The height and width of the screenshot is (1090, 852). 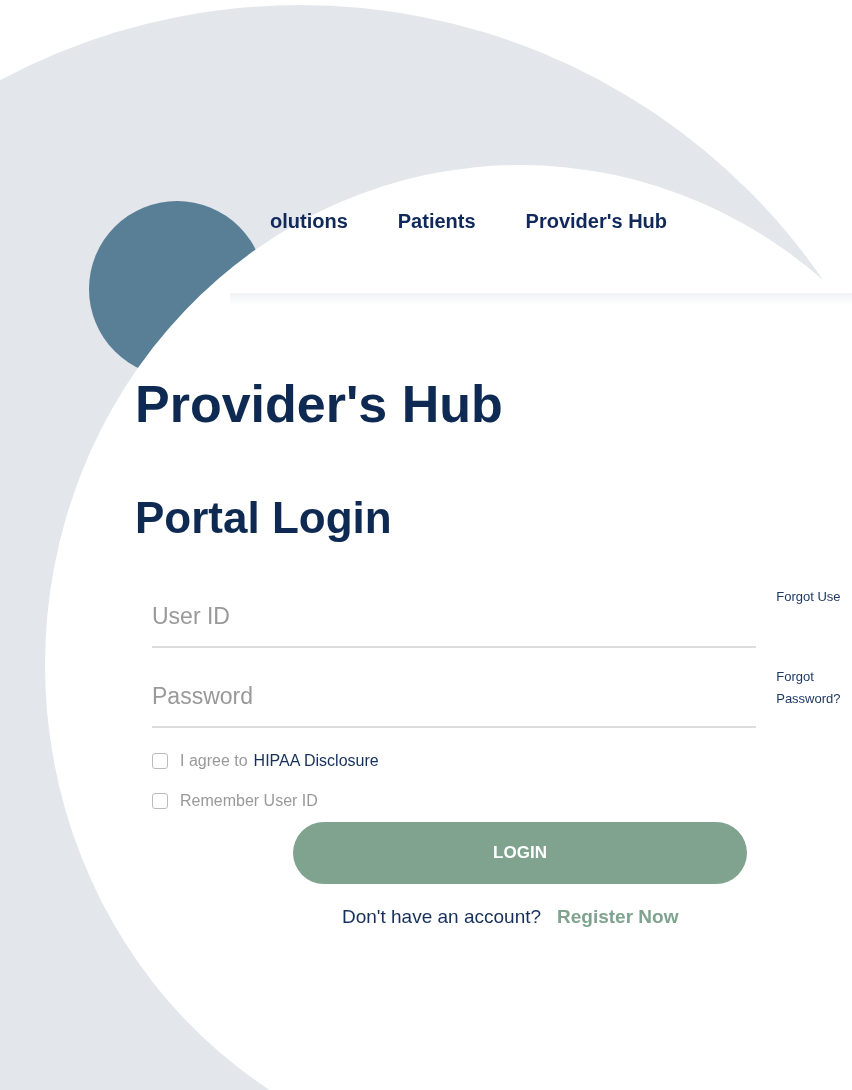 What do you see at coordinates (596, 221) in the screenshot?
I see `nav-link: Provider's Hub` at bounding box center [596, 221].